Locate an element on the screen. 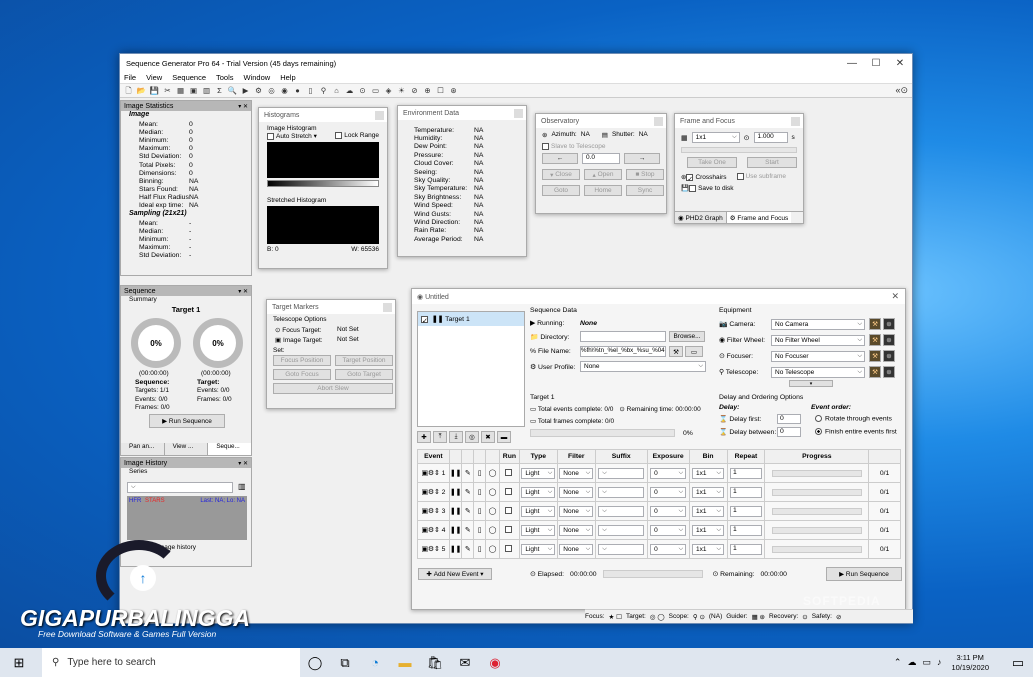 The width and height of the screenshot is (1033, 677). delay-between-input: 0 is located at coordinates (789, 432).